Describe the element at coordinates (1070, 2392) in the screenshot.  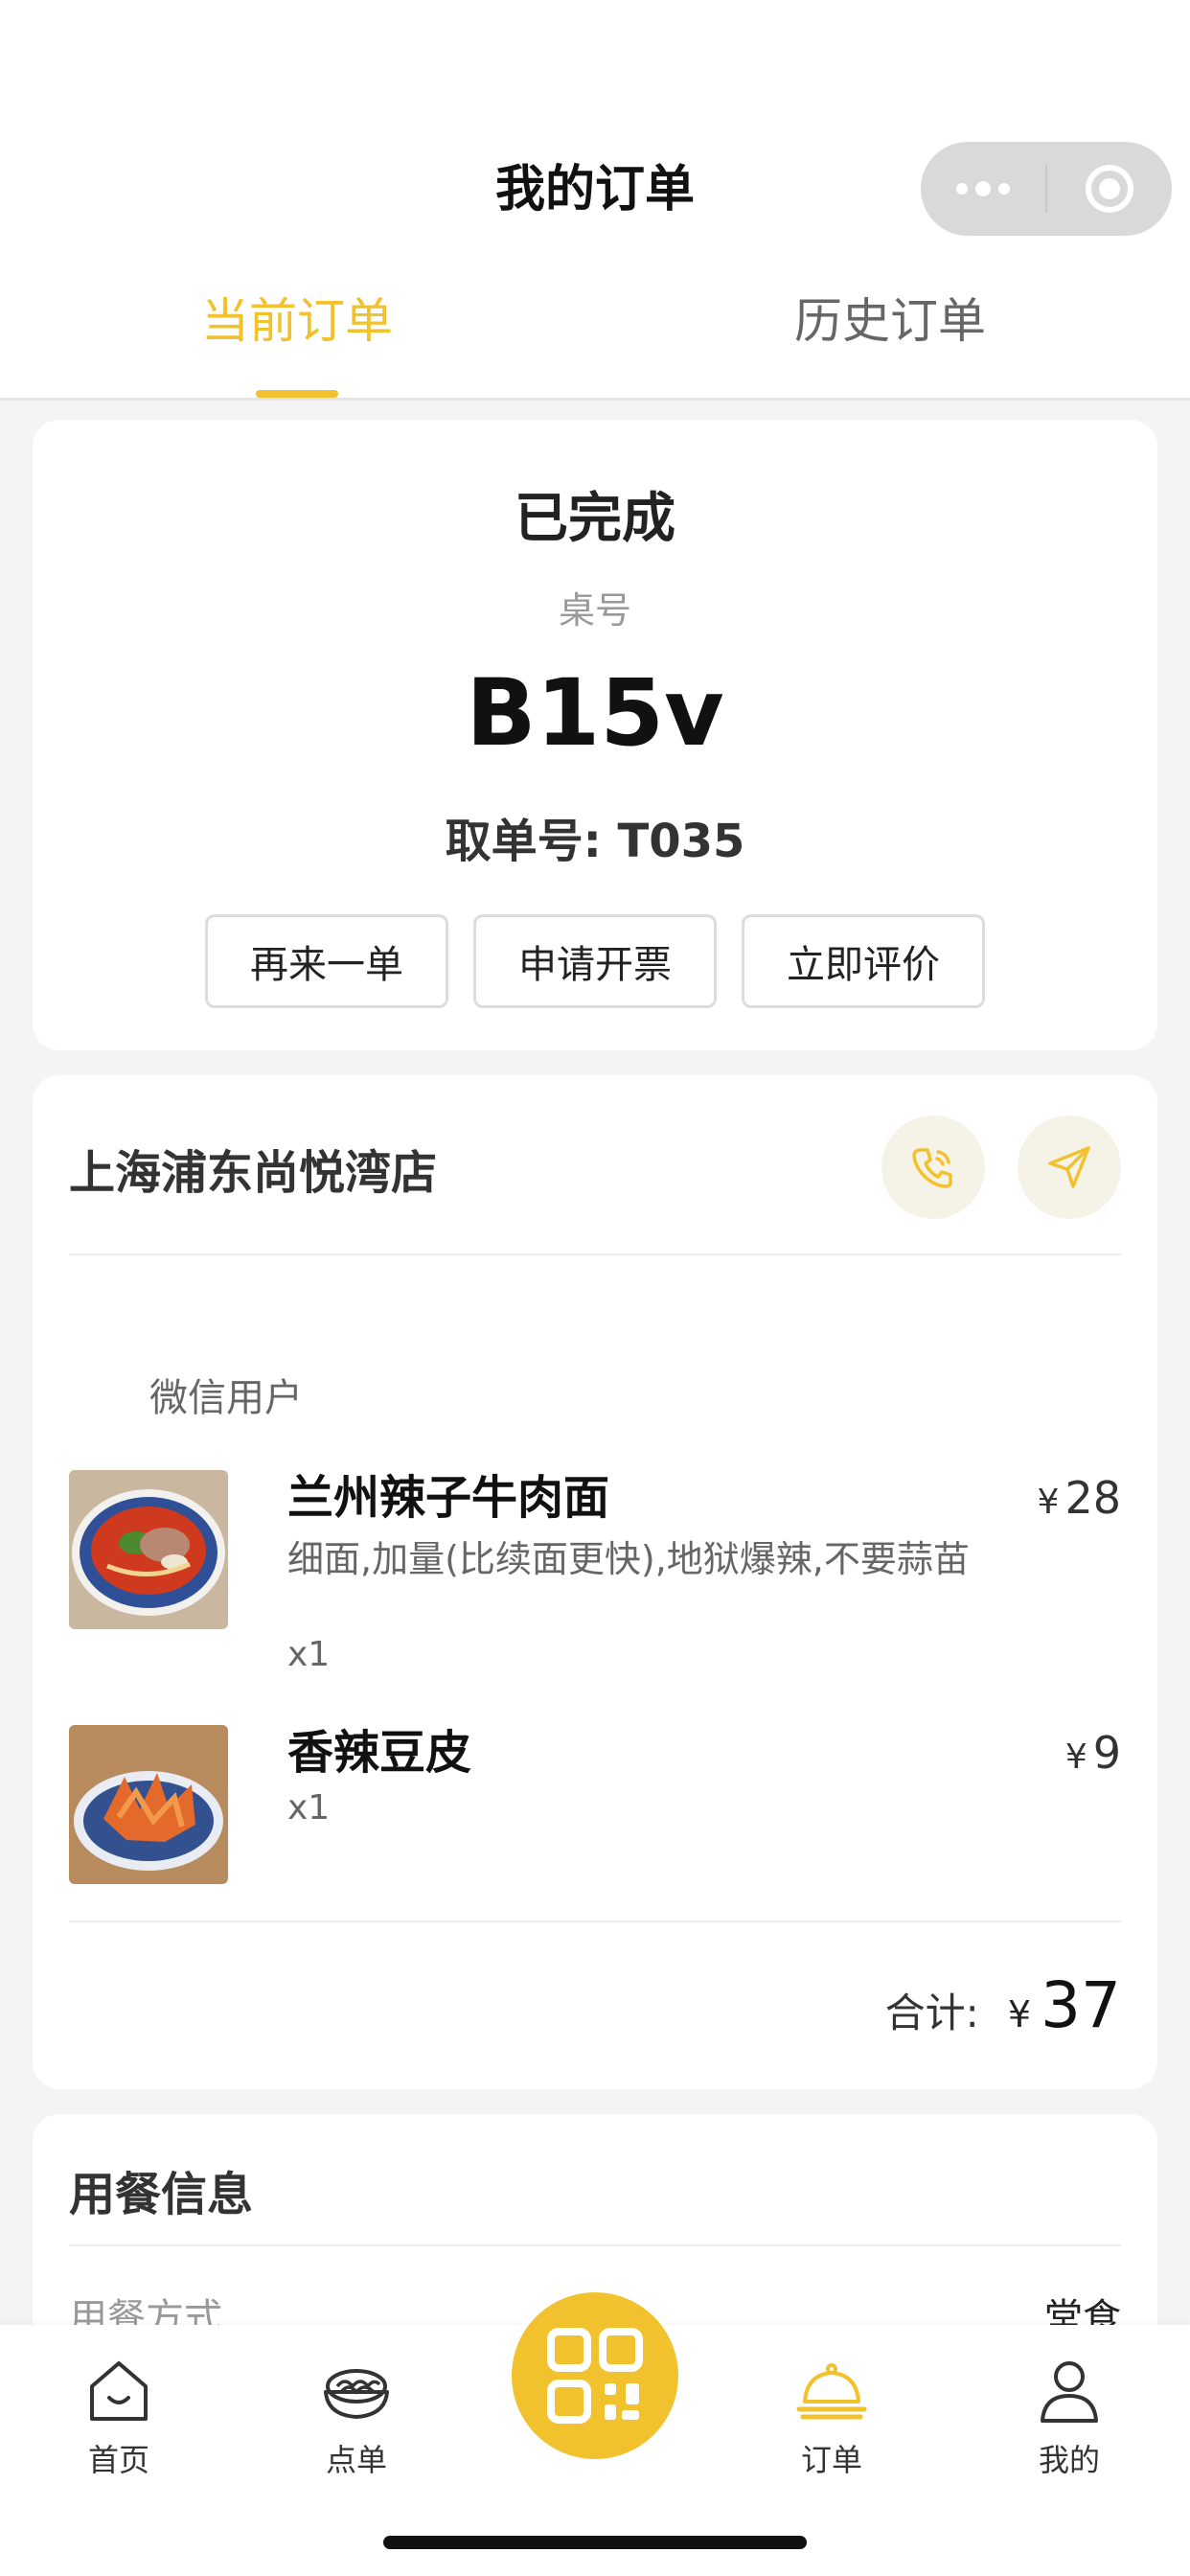
I see `person-icon` at that location.